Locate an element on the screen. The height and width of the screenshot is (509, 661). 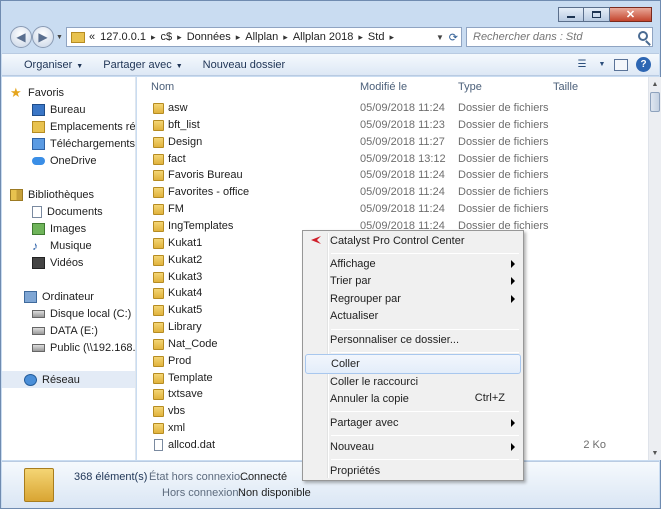
breadcrumb-item: 127.0.0.1 is located at coordinates (123, 37).